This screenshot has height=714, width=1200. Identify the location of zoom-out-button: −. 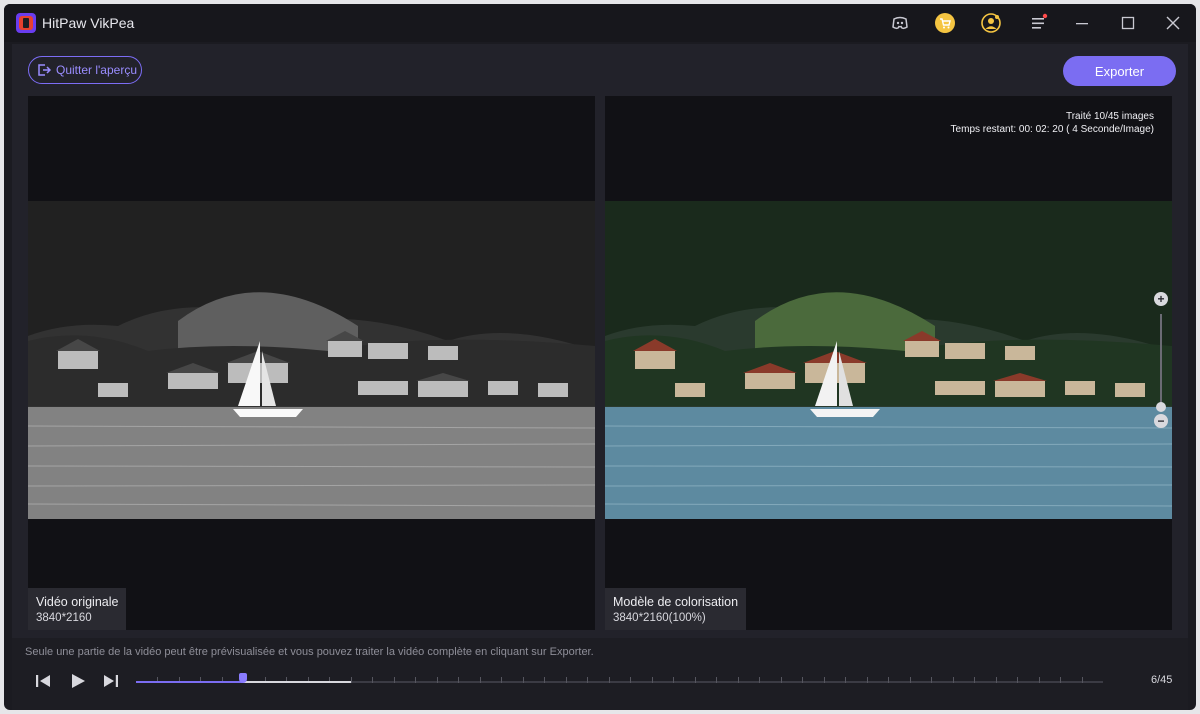
(1161, 421).